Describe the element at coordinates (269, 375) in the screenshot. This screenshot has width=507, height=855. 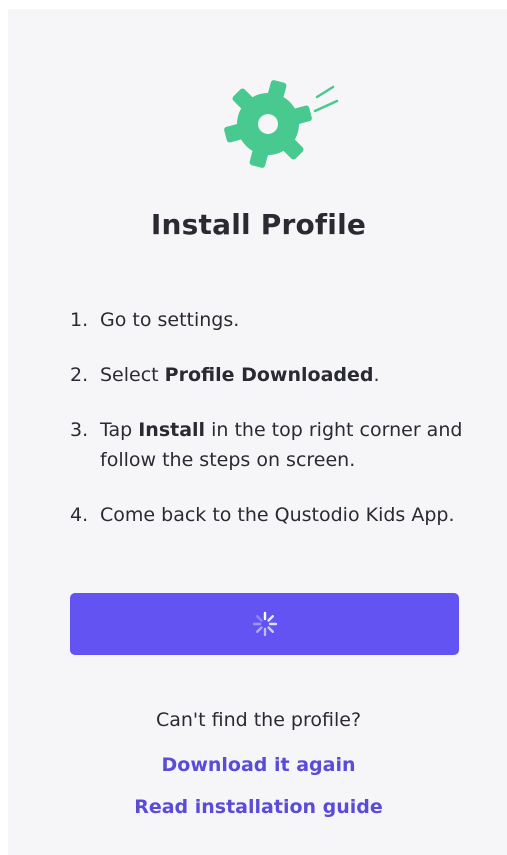
I see `step-bold-text: Profile Downloaded` at that location.